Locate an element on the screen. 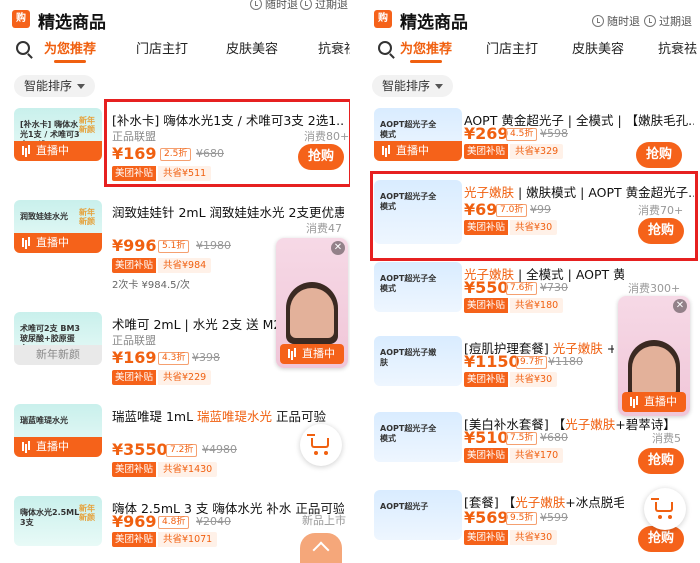  original-price: ¥2040 is located at coordinates (213, 521).